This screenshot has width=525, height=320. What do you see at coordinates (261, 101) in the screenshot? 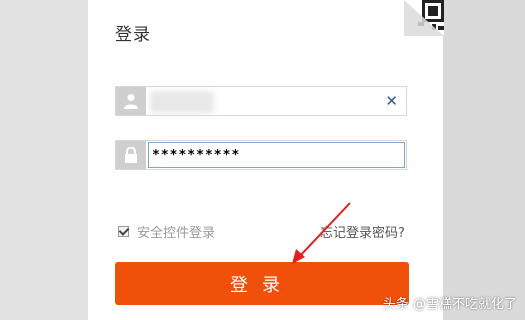
I see `username-row: ✕` at bounding box center [261, 101].